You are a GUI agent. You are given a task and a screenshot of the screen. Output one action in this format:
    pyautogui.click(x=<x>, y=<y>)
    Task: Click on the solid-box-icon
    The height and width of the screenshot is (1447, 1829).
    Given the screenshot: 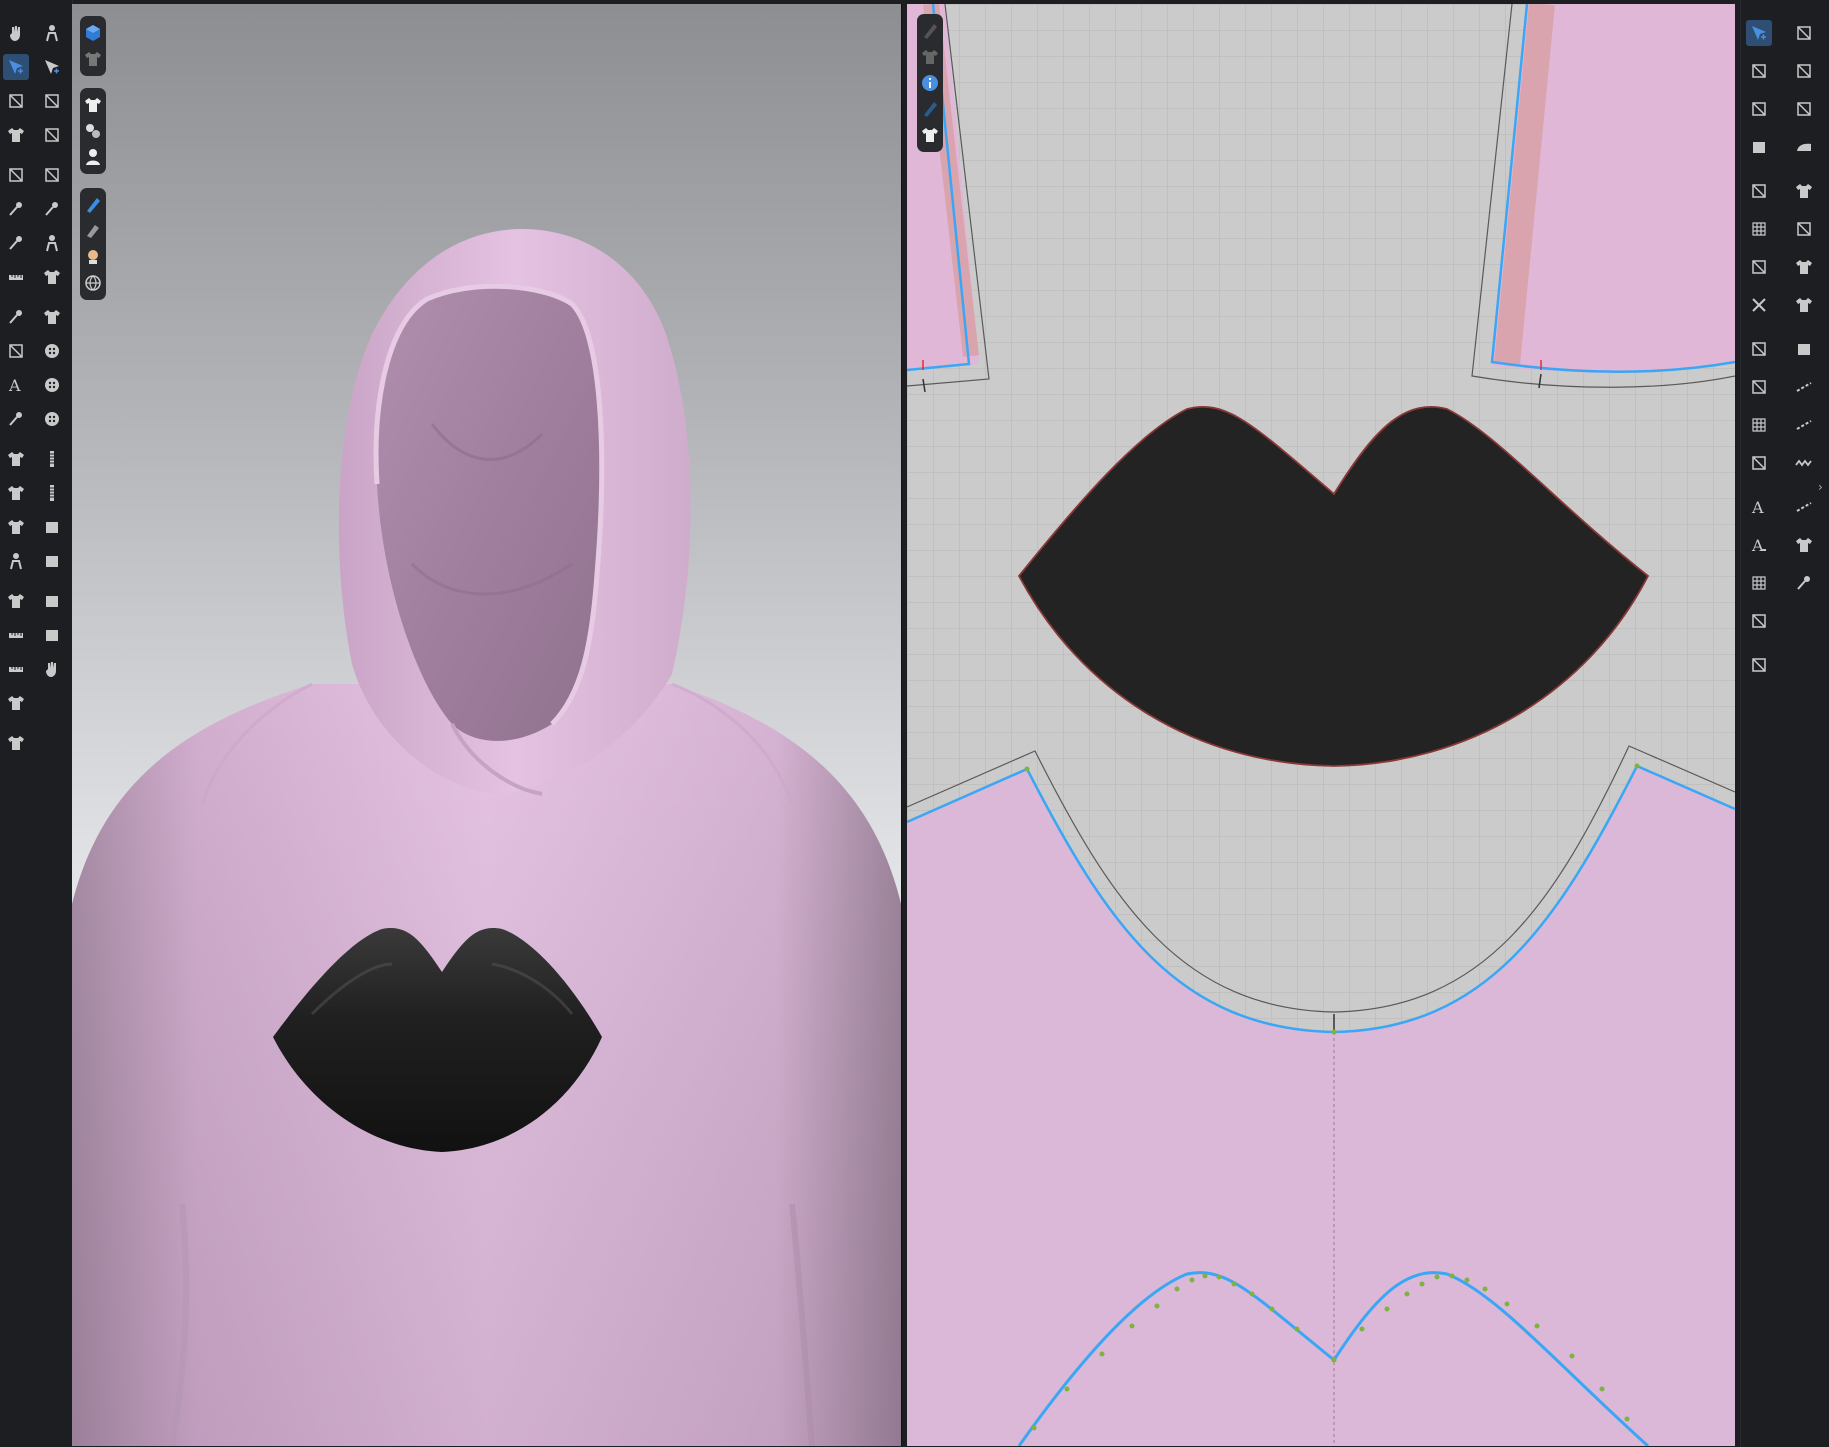 What is the action you would take?
    pyautogui.click(x=52, y=527)
    